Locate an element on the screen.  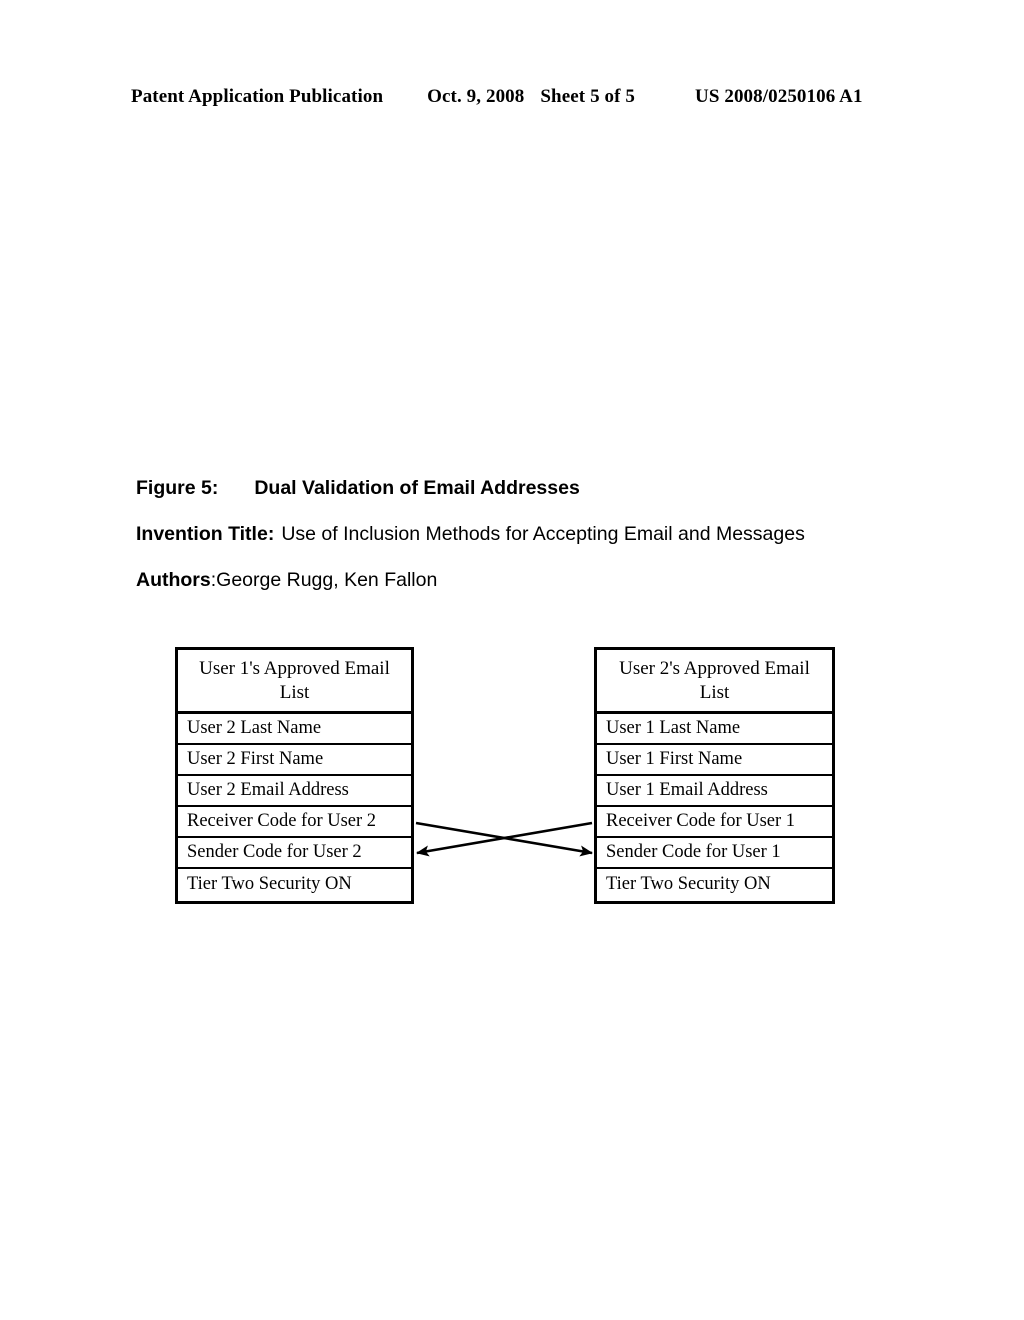
table-row-sender-code: Sender Code for User 1 is located at coordinates (714, 853).